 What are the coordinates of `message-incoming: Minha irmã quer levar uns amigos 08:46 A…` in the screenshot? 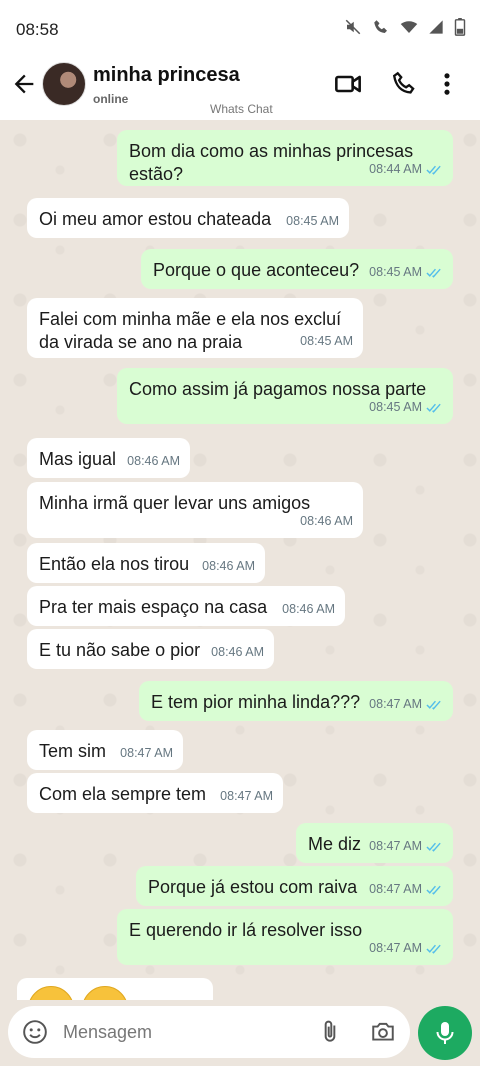 It's located at (195, 510).